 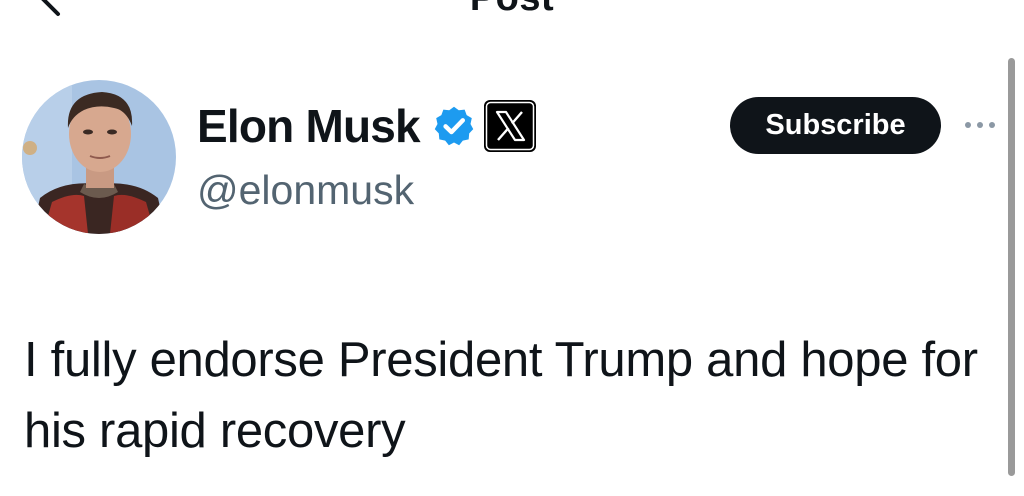 What do you see at coordinates (454, 126) in the screenshot?
I see `verified-badge-icon` at bounding box center [454, 126].